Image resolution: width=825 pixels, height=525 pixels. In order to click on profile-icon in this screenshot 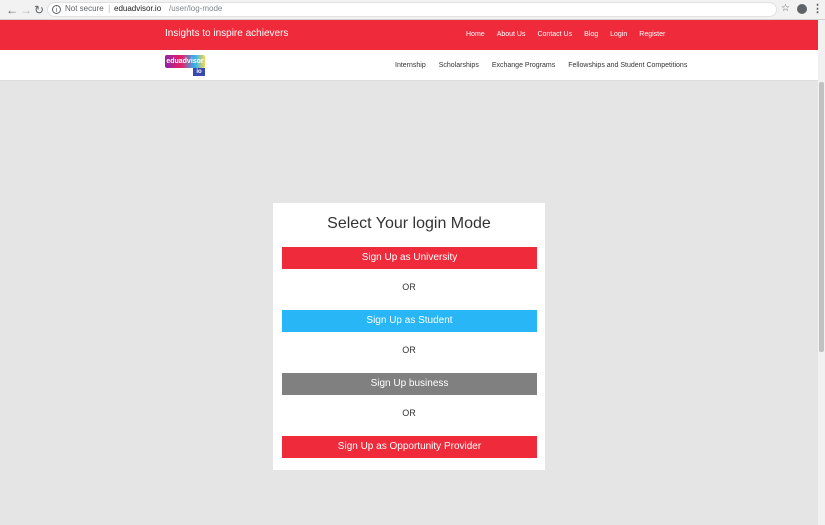, I will do `click(802, 9)`.